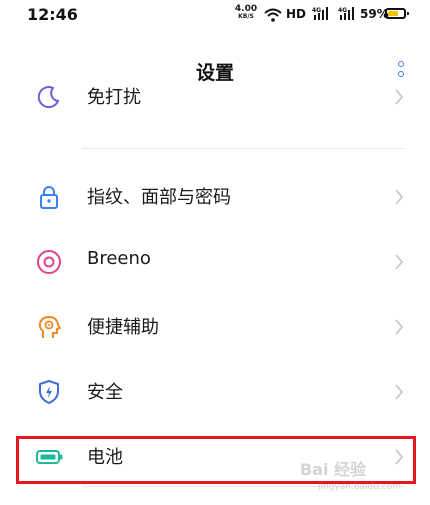  Describe the element at coordinates (333, 469) in the screenshot. I see `watermark: Bai 经验` at that location.